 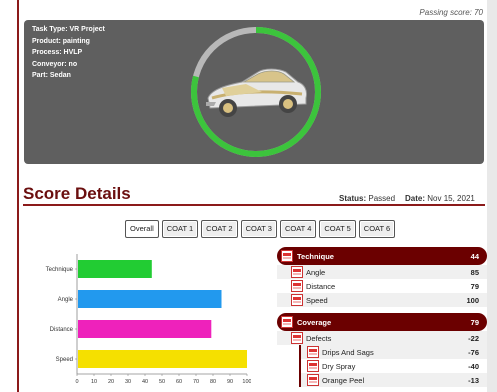 I want to click on conveyor: Conveyor: no, so click(x=55, y=64).